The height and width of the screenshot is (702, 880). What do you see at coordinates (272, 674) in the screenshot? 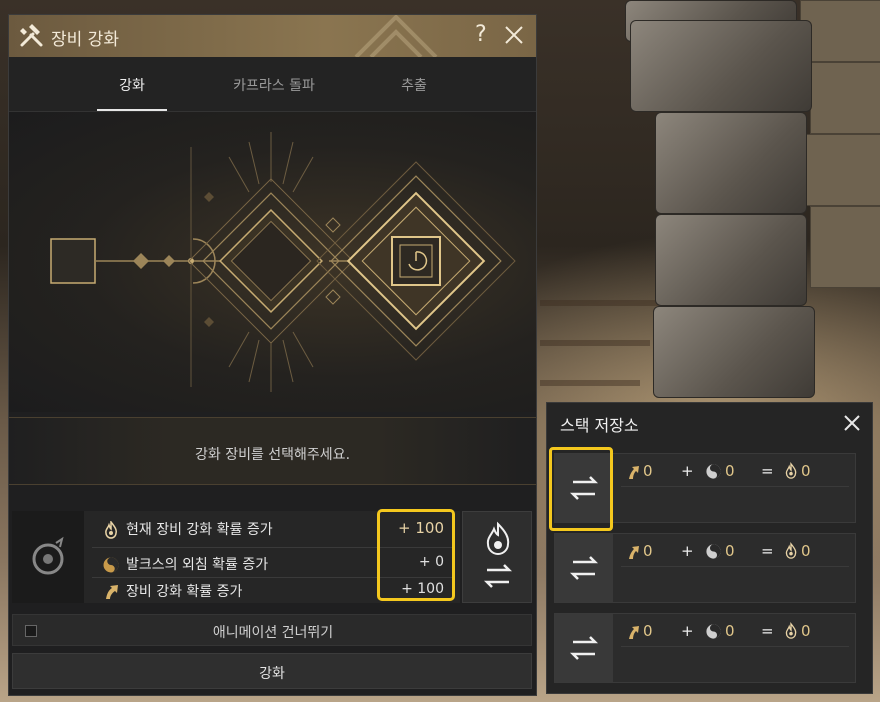
I see `enhance-button-label: 강화` at bounding box center [272, 674].